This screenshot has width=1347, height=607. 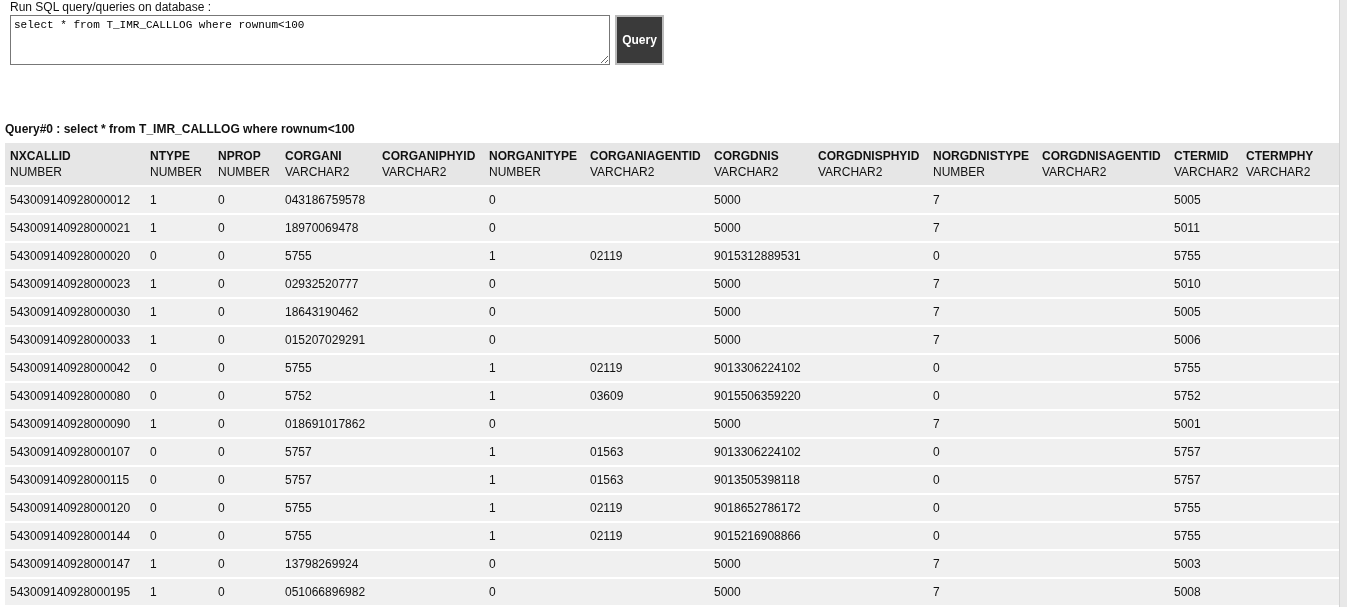 What do you see at coordinates (981, 156) in the screenshot?
I see `column-name: NORGDNISTYPE` at bounding box center [981, 156].